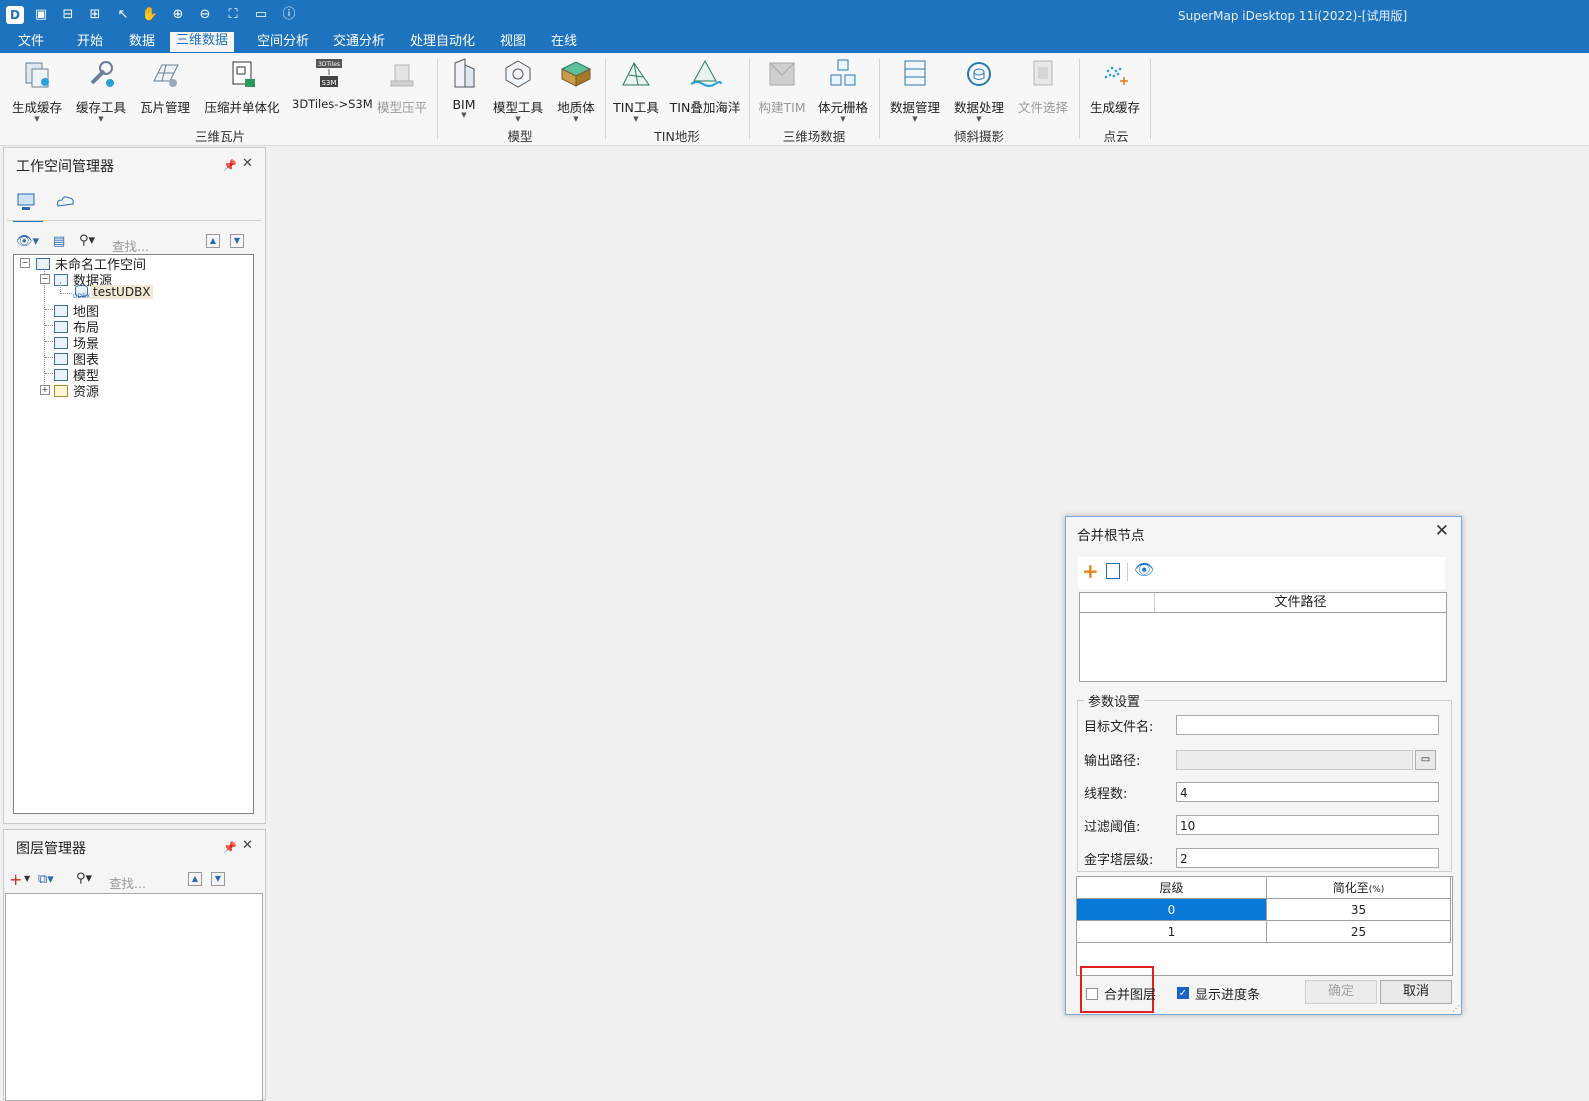  Describe the element at coordinates (1358, 931) in the screenshot. I see `simplify-cell: 25` at that location.